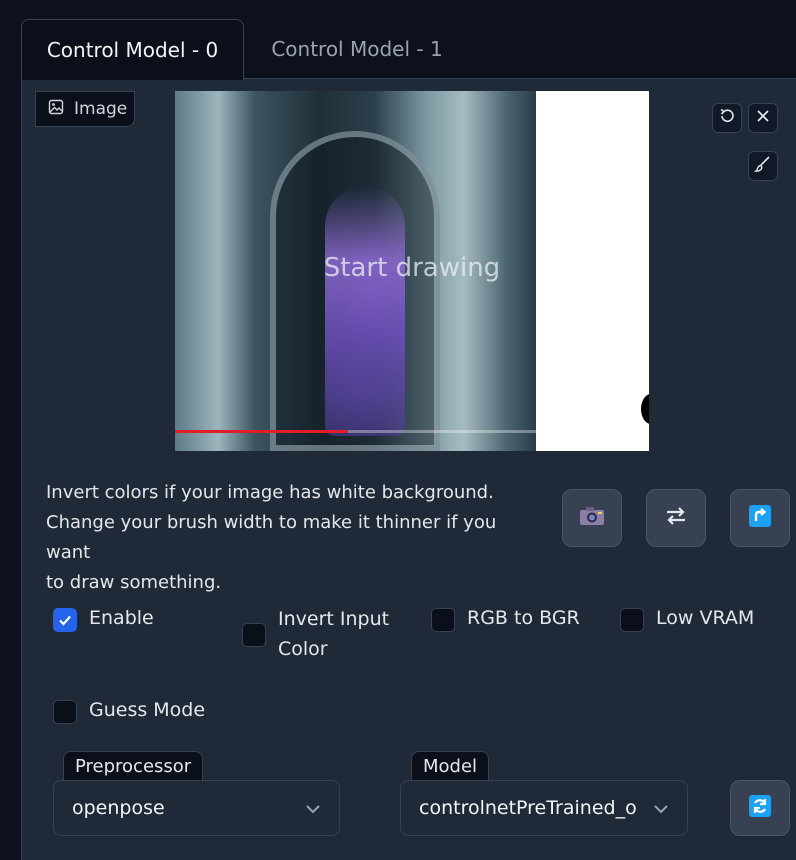 This screenshot has width=796, height=860. Describe the element at coordinates (254, 635) in the screenshot. I see `invert-input-color-checkbox` at that location.